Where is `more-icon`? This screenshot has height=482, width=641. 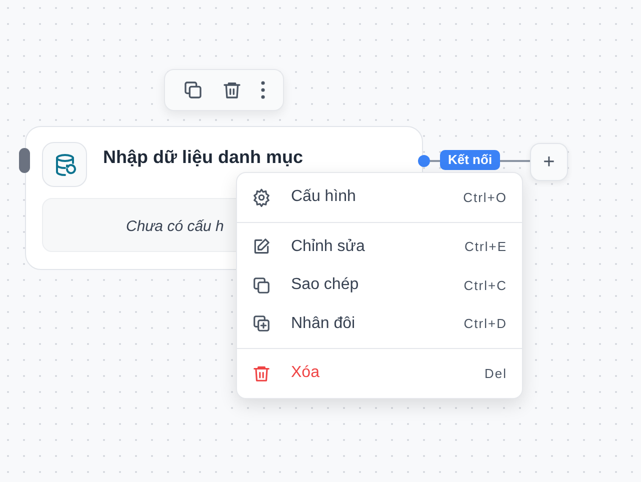 more-icon is located at coordinates (263, 90).